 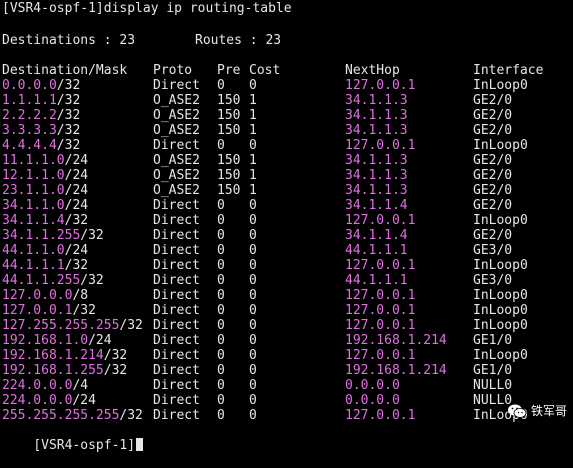 I want to click on cell-destination: 34.1.1.0/24, so click(x=45, y=205).